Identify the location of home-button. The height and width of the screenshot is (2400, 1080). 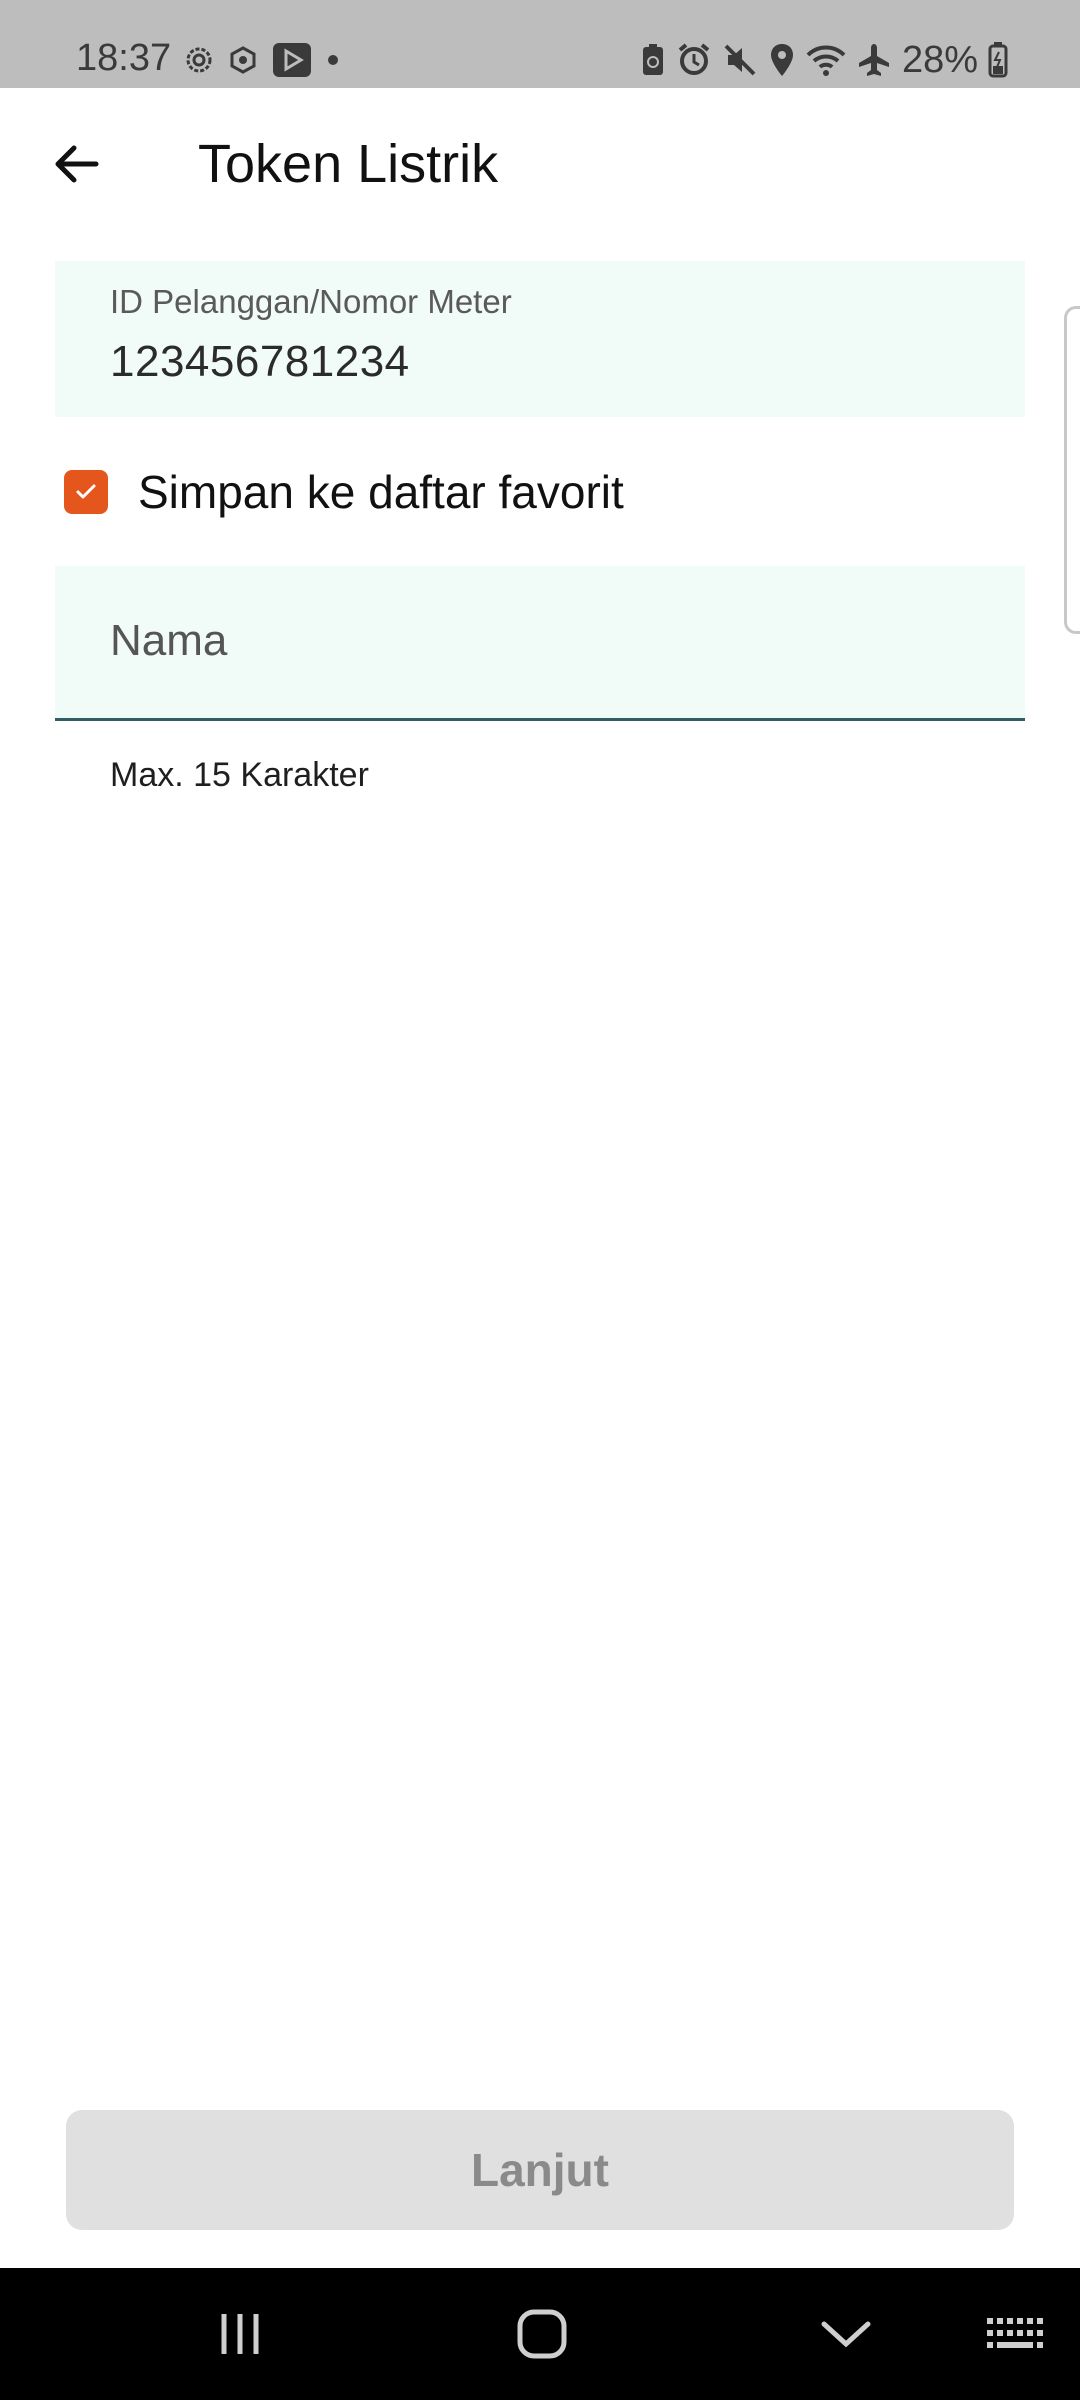
(542, 2334).